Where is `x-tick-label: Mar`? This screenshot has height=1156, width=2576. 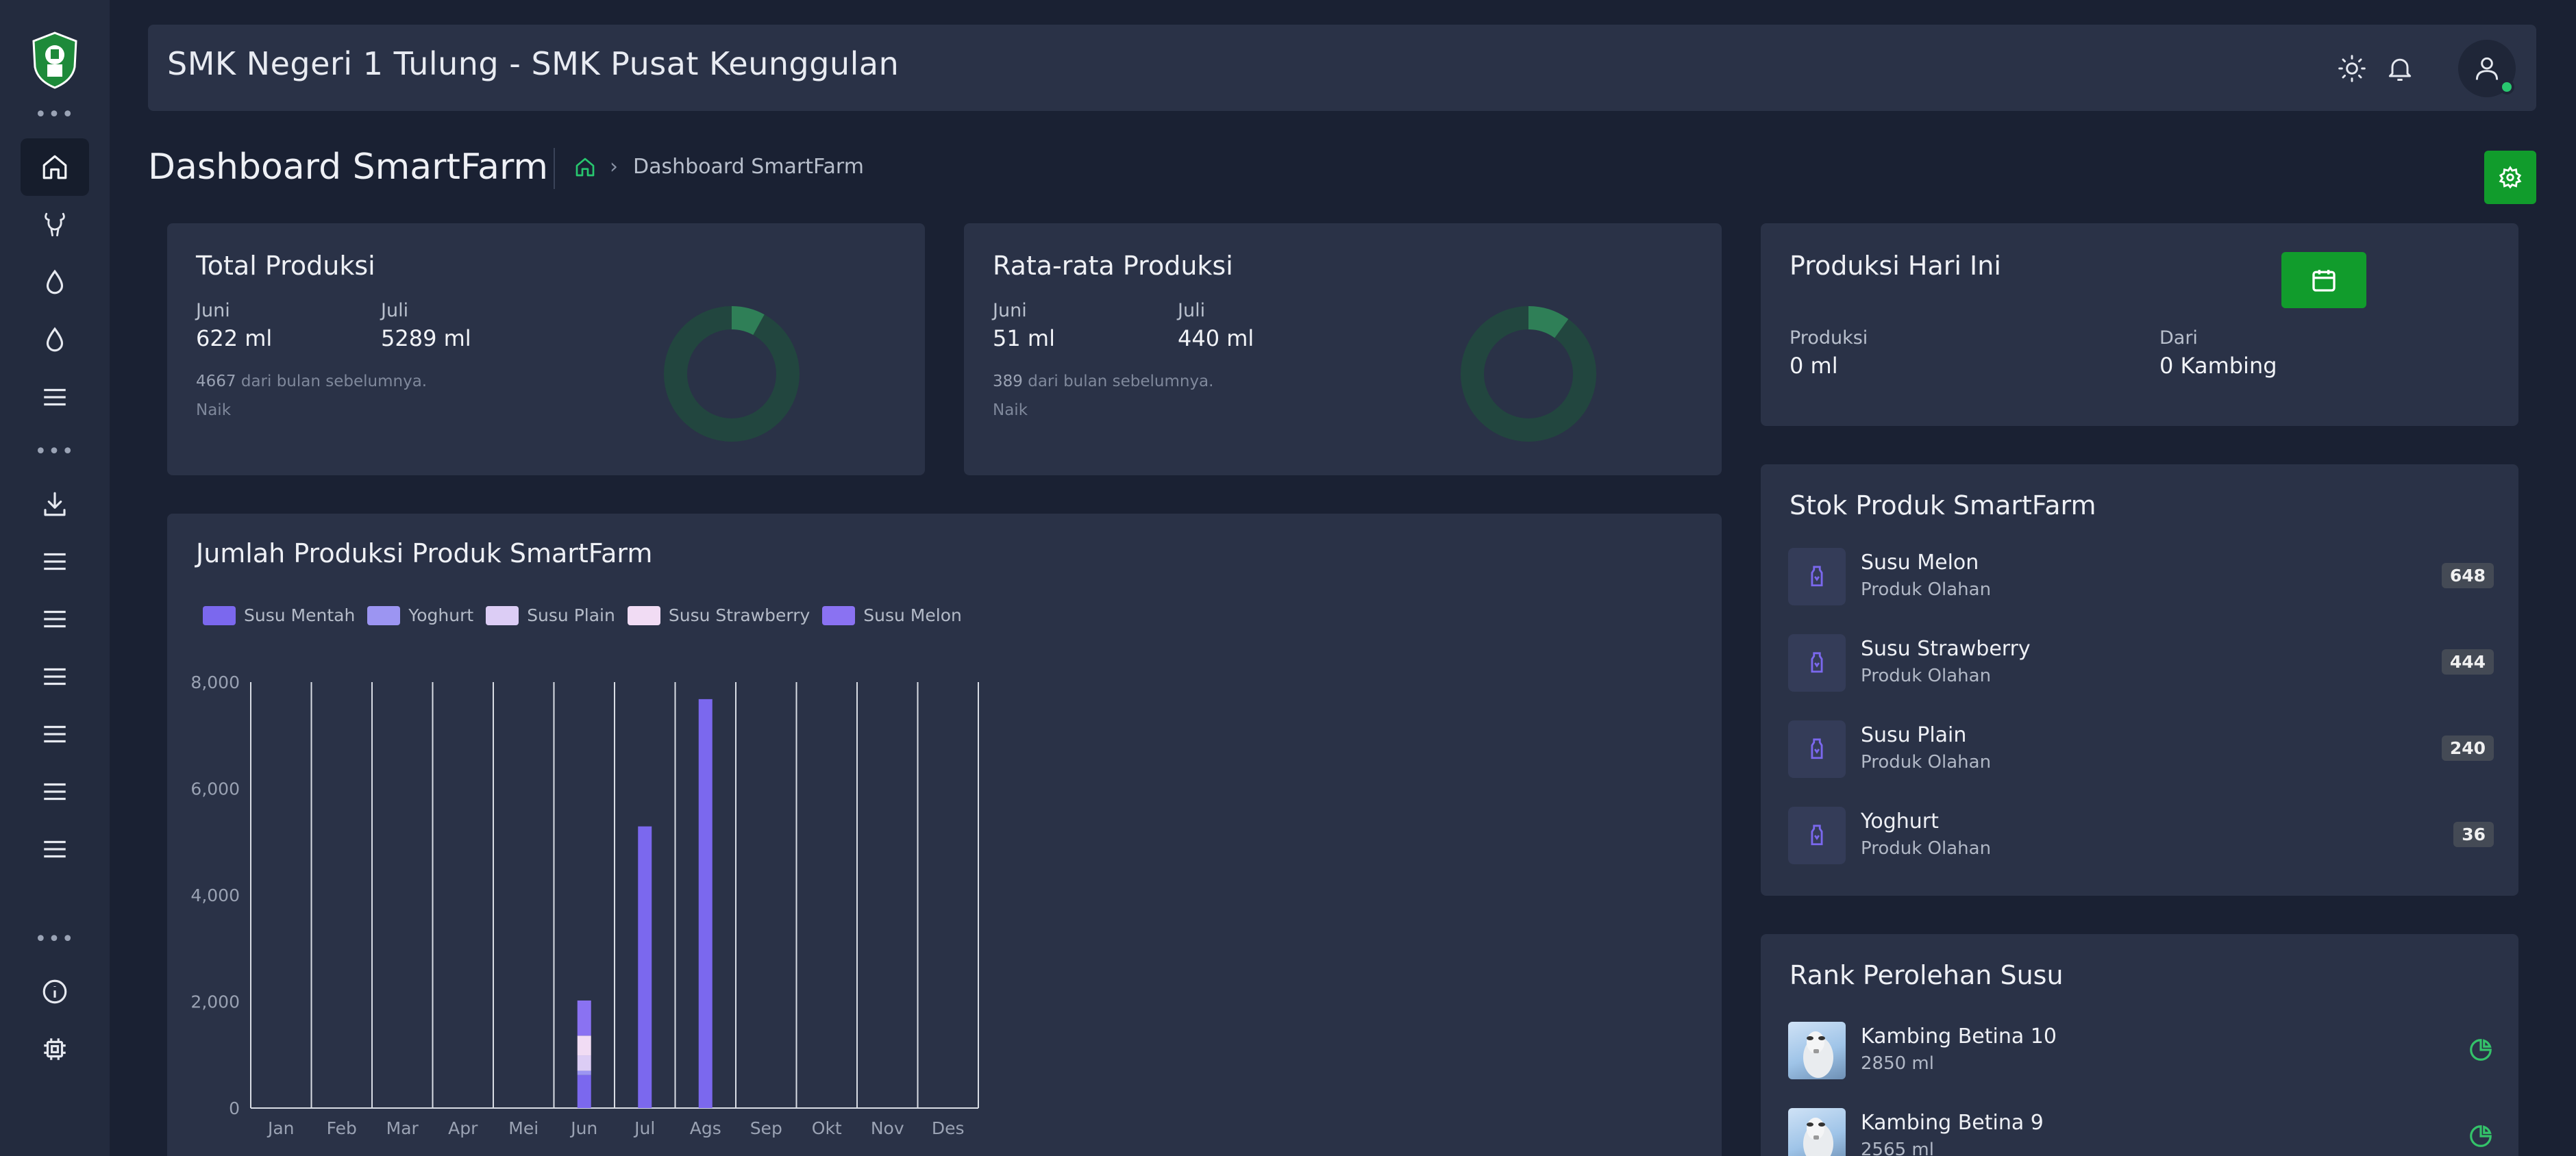
x-tick-label: Mar is located at coordinates (402, 1128).